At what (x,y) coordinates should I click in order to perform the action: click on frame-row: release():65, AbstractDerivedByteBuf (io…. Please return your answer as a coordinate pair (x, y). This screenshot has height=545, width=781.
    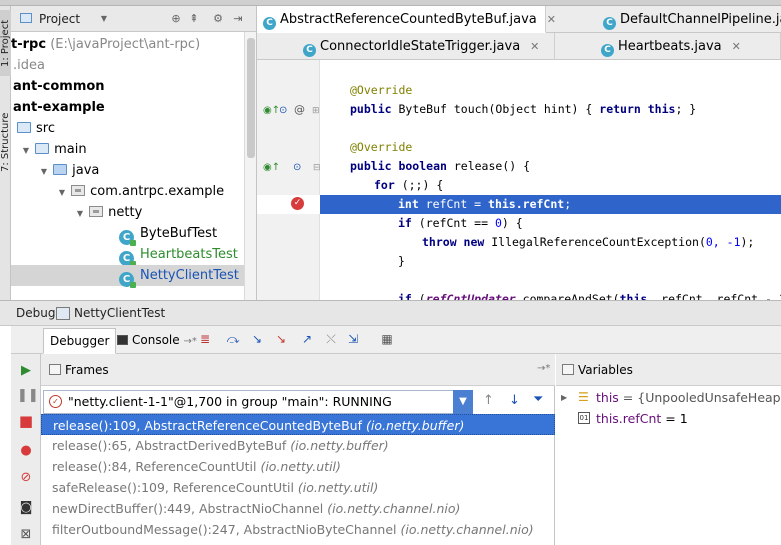
    Looking at the image, I should click on (298, 445).